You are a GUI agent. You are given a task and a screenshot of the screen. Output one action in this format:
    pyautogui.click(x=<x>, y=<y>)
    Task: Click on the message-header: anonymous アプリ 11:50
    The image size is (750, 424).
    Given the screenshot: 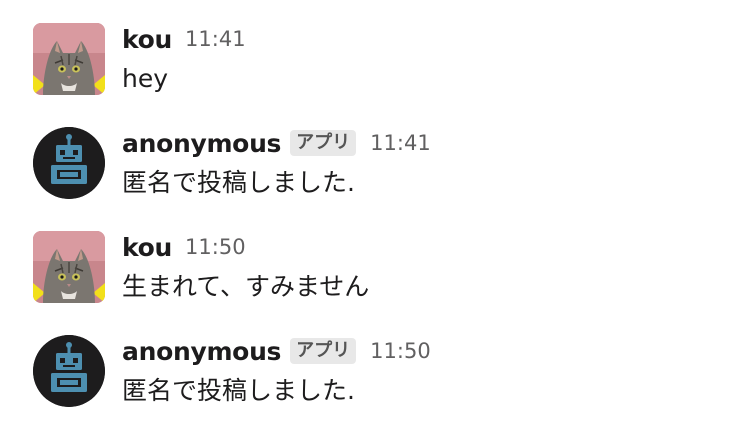 What is the action you would take?
    pyautogui.click(x=276, y=351)
    